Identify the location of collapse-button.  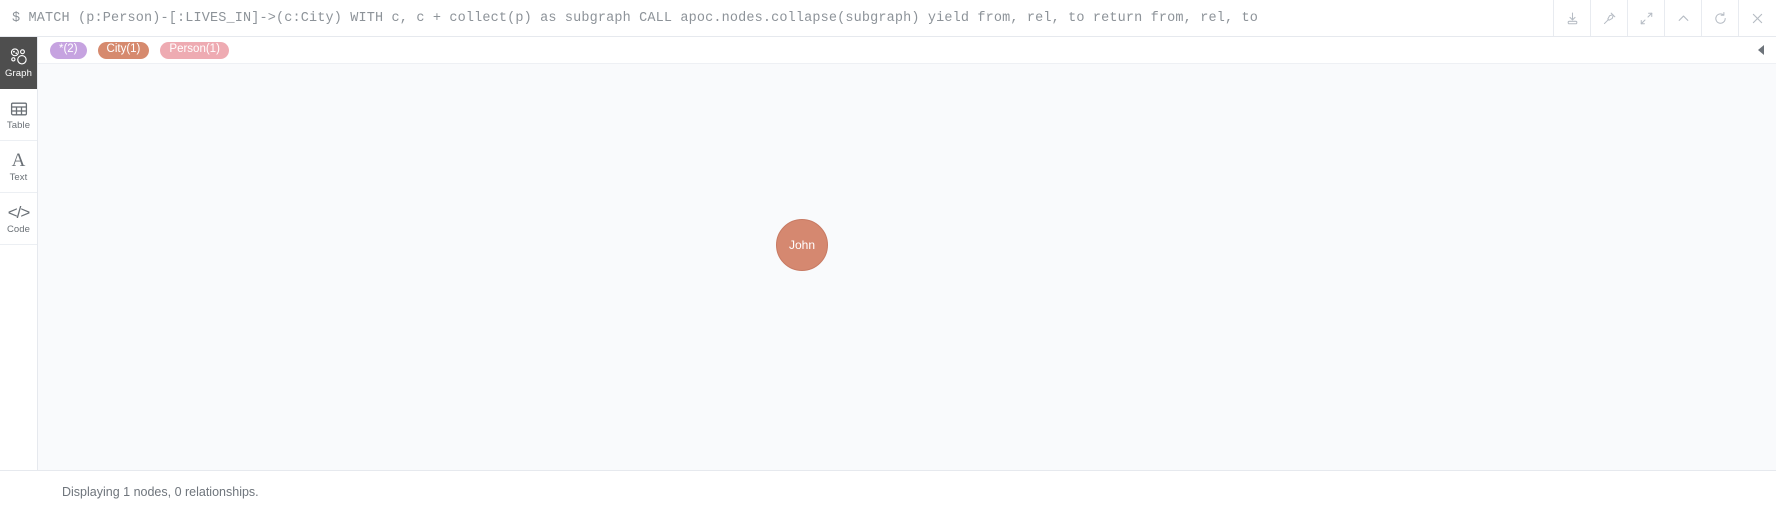
(1683, 18).